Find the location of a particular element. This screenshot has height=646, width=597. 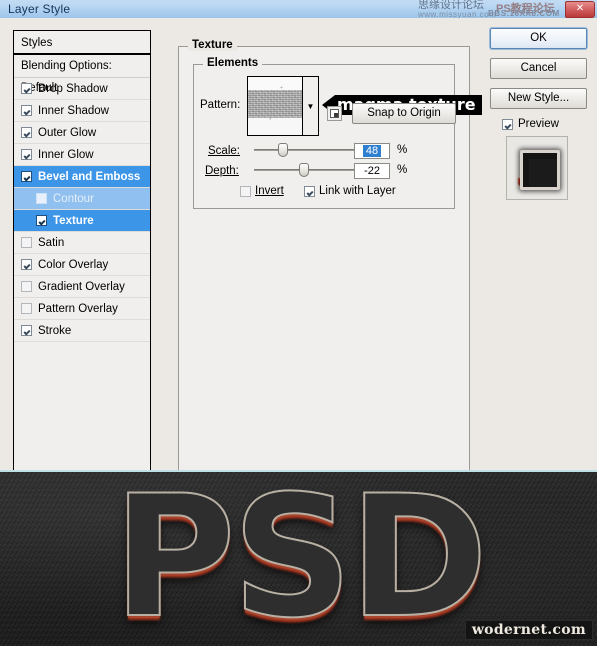

styles-item-color-overlay: Color Overlay is located at coordinates (82, 265).